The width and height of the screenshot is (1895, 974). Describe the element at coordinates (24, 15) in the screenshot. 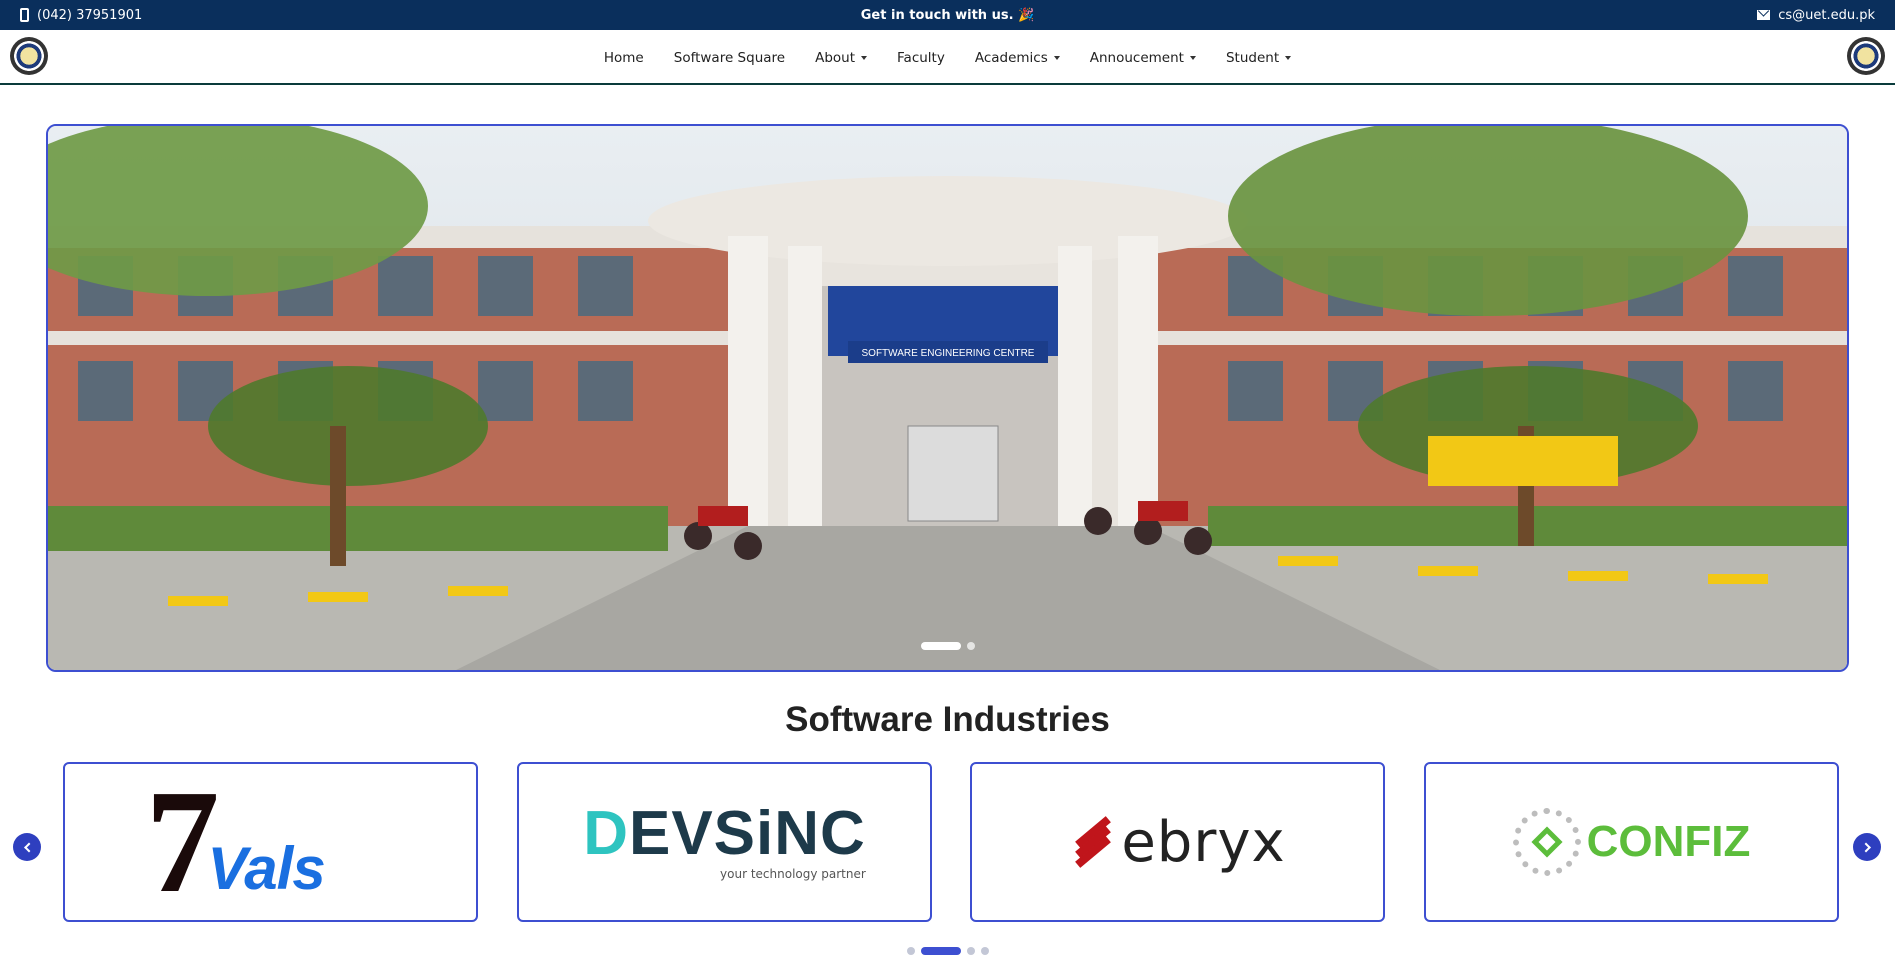

I see `phone-icon` at that location.